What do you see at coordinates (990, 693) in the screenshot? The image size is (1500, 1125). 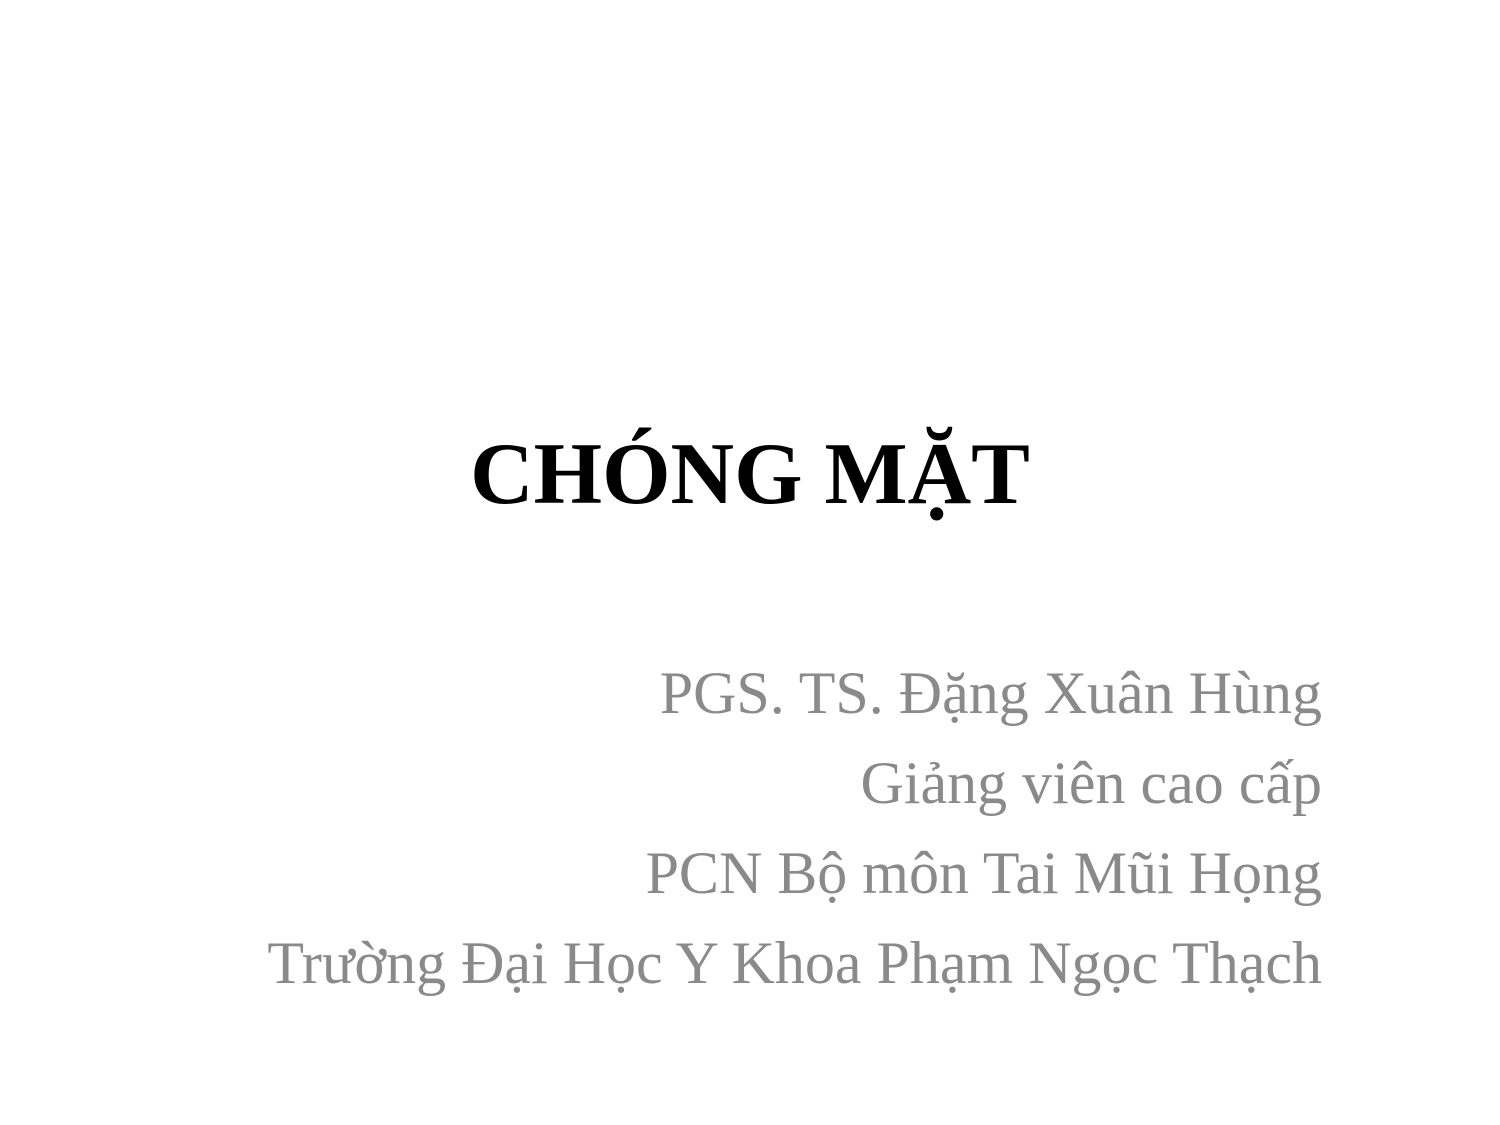 I see `author-name: PGS. TS. Đặng Xuân Hùng` at bounding box center [990, 693].